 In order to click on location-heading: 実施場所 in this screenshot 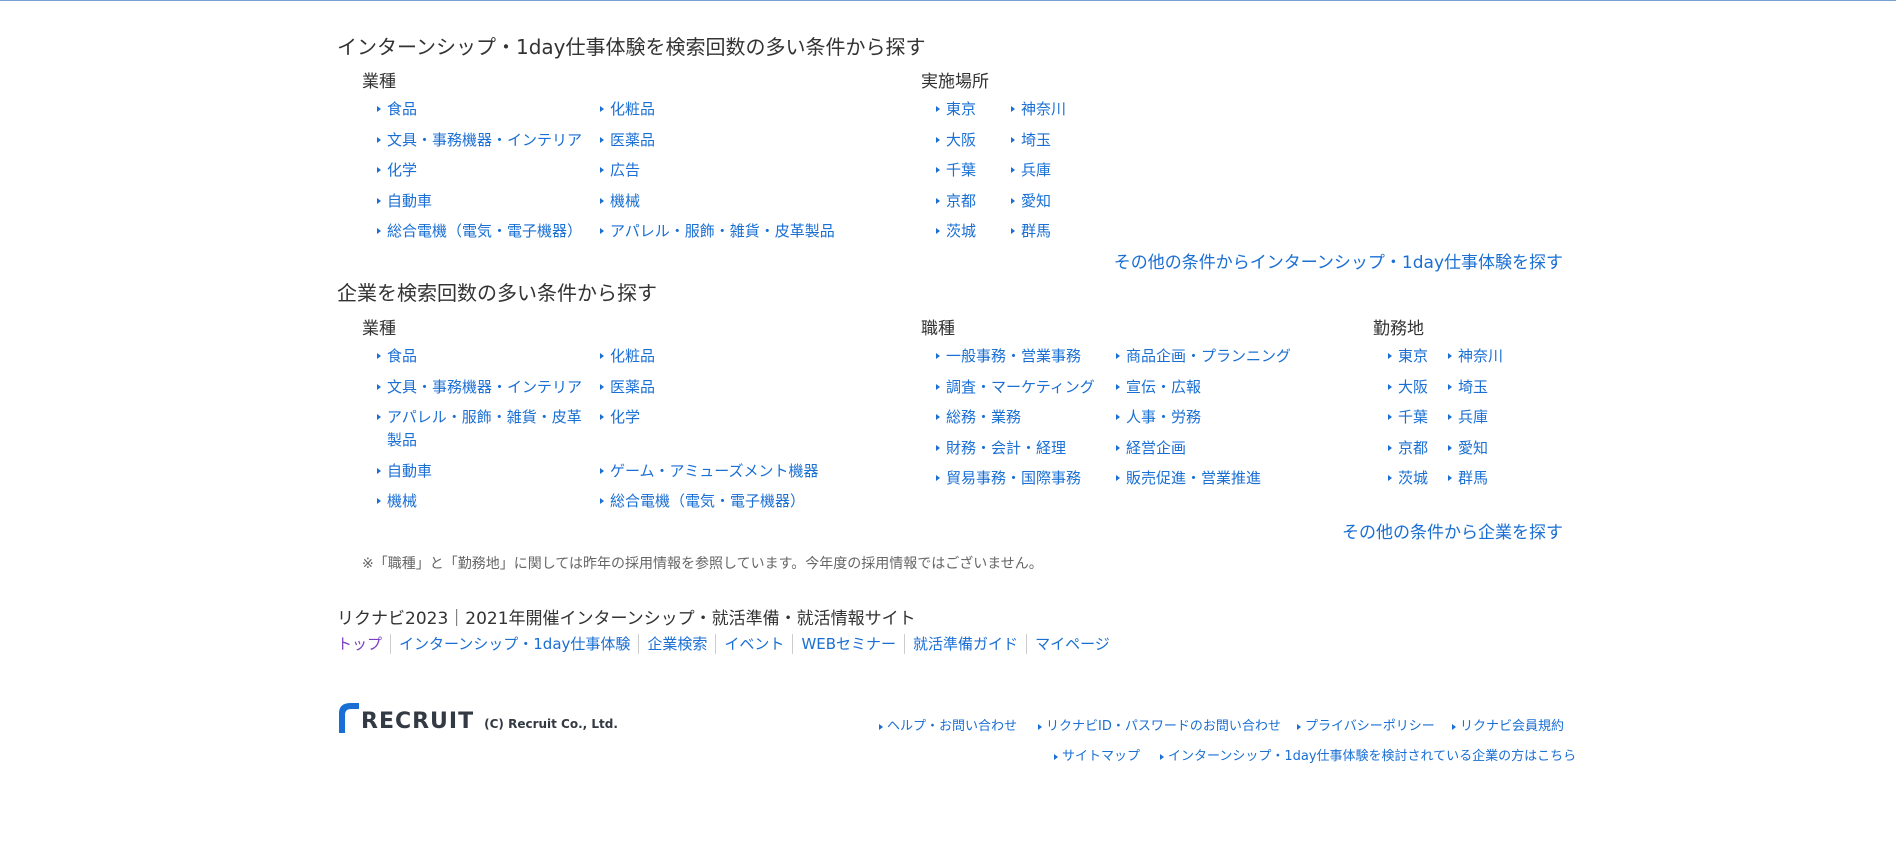, I will do `click(955, 82)`.